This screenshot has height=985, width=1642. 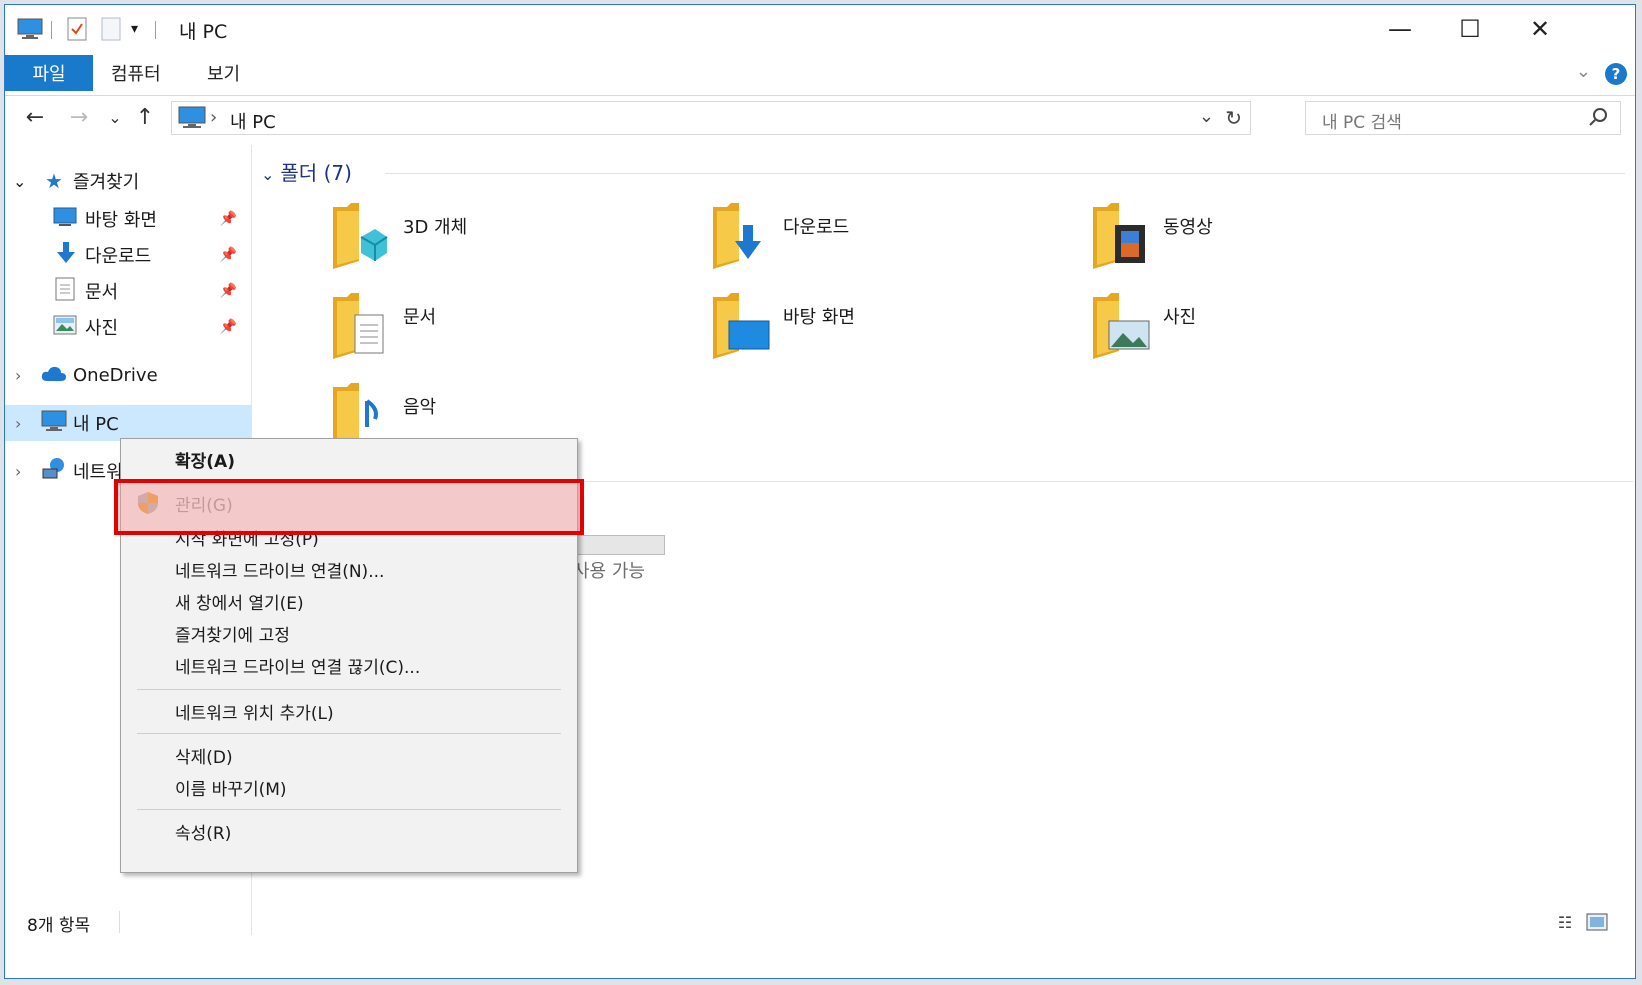 What do you see at coordinates (316, 173) in the screenshot?
I see `folders-section-title: 폴더 (7)` at bounding box center [316, 173].